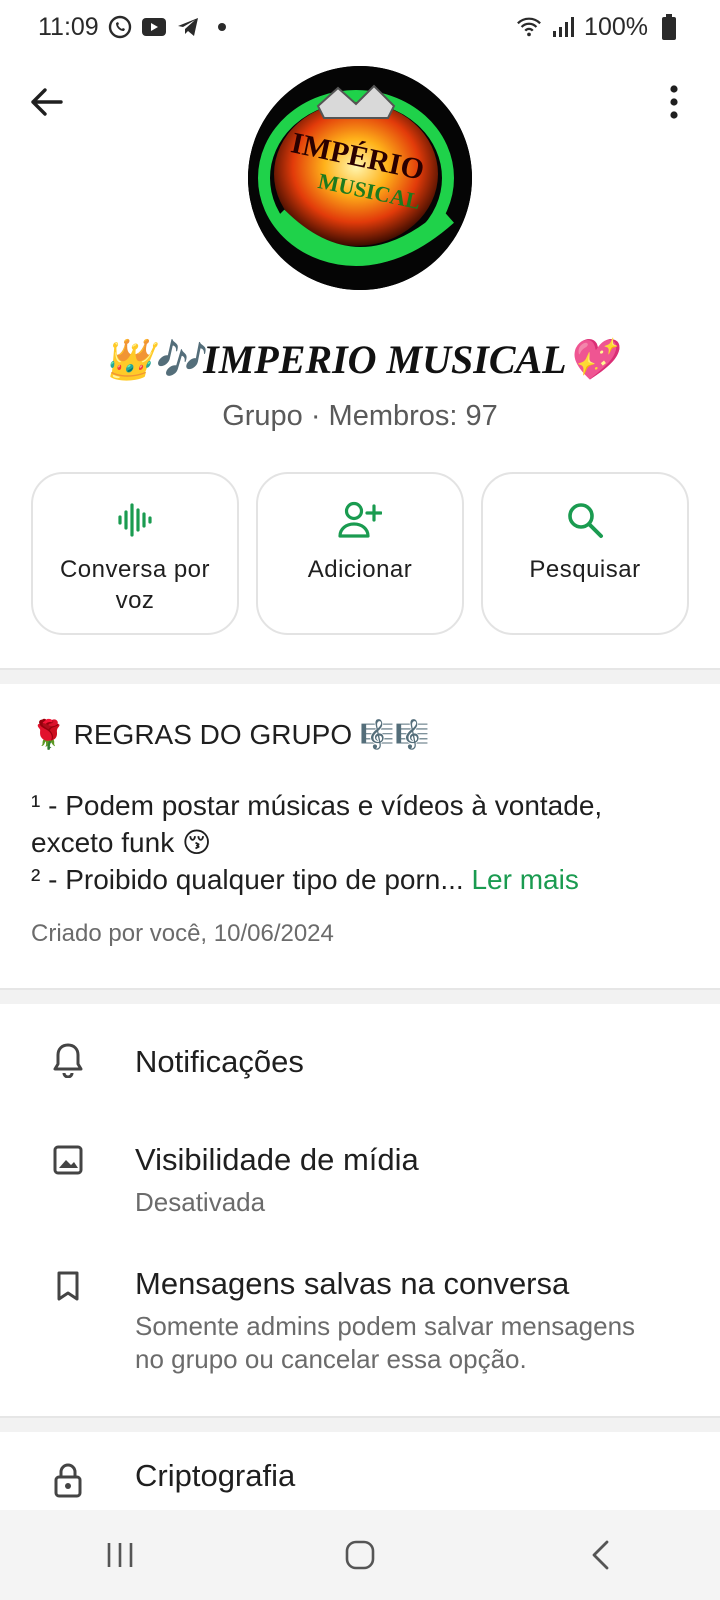 The image size is (720, 1600). What do you see at coordinates (135, 585) in the screenshot?
I see `voice-chat-label: Conversa por voz` at bounding box center [135, 585].